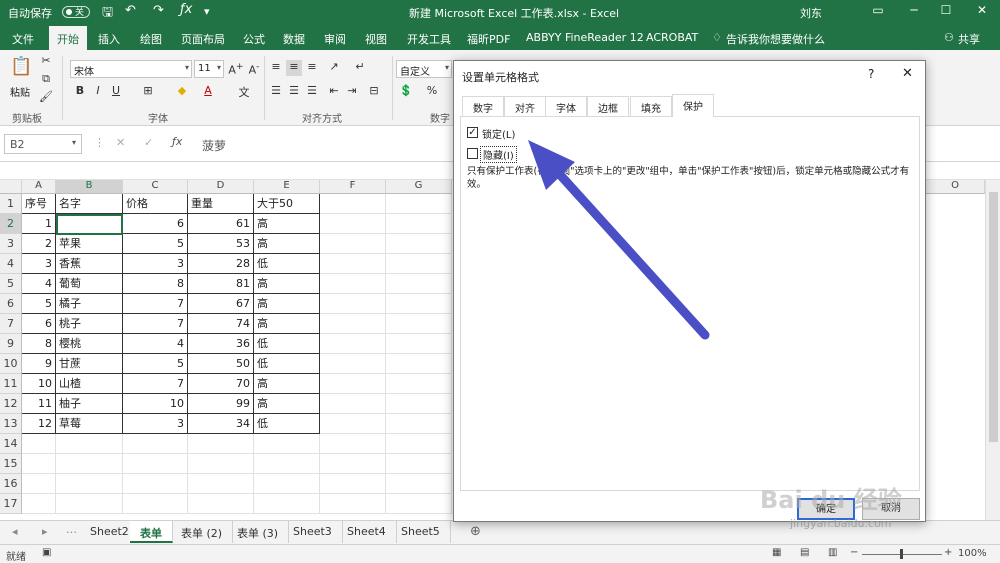  What do you see at coordinates (831, 500) in the screenshot?
I see `baidu-watermark-logo: Bai du 经验` at bounding box center [831, 500].